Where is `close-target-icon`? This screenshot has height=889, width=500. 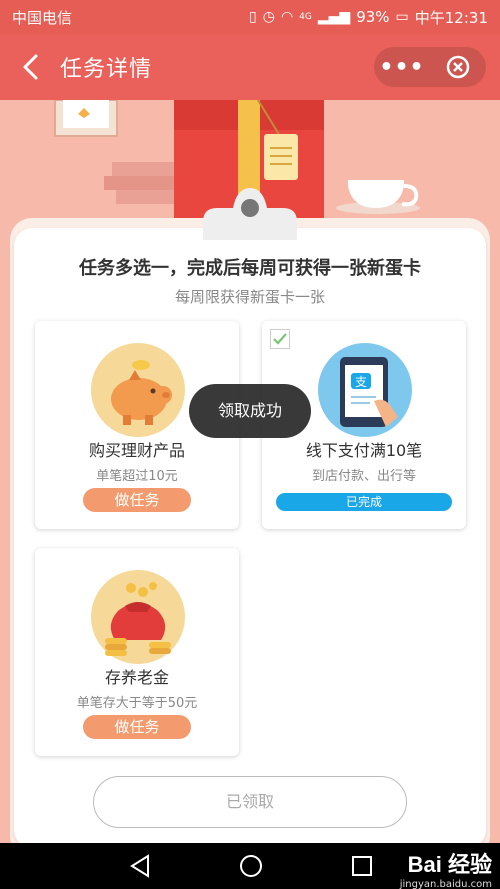
close-target-icon is located at coordinates (458, 67).